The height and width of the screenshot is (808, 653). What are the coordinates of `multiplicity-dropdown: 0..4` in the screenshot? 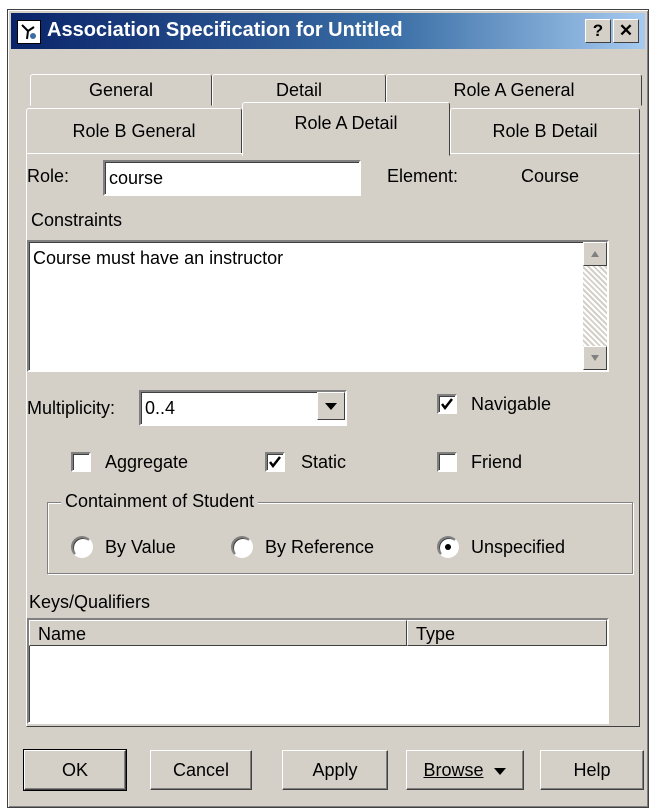 It's located at (243, 408).